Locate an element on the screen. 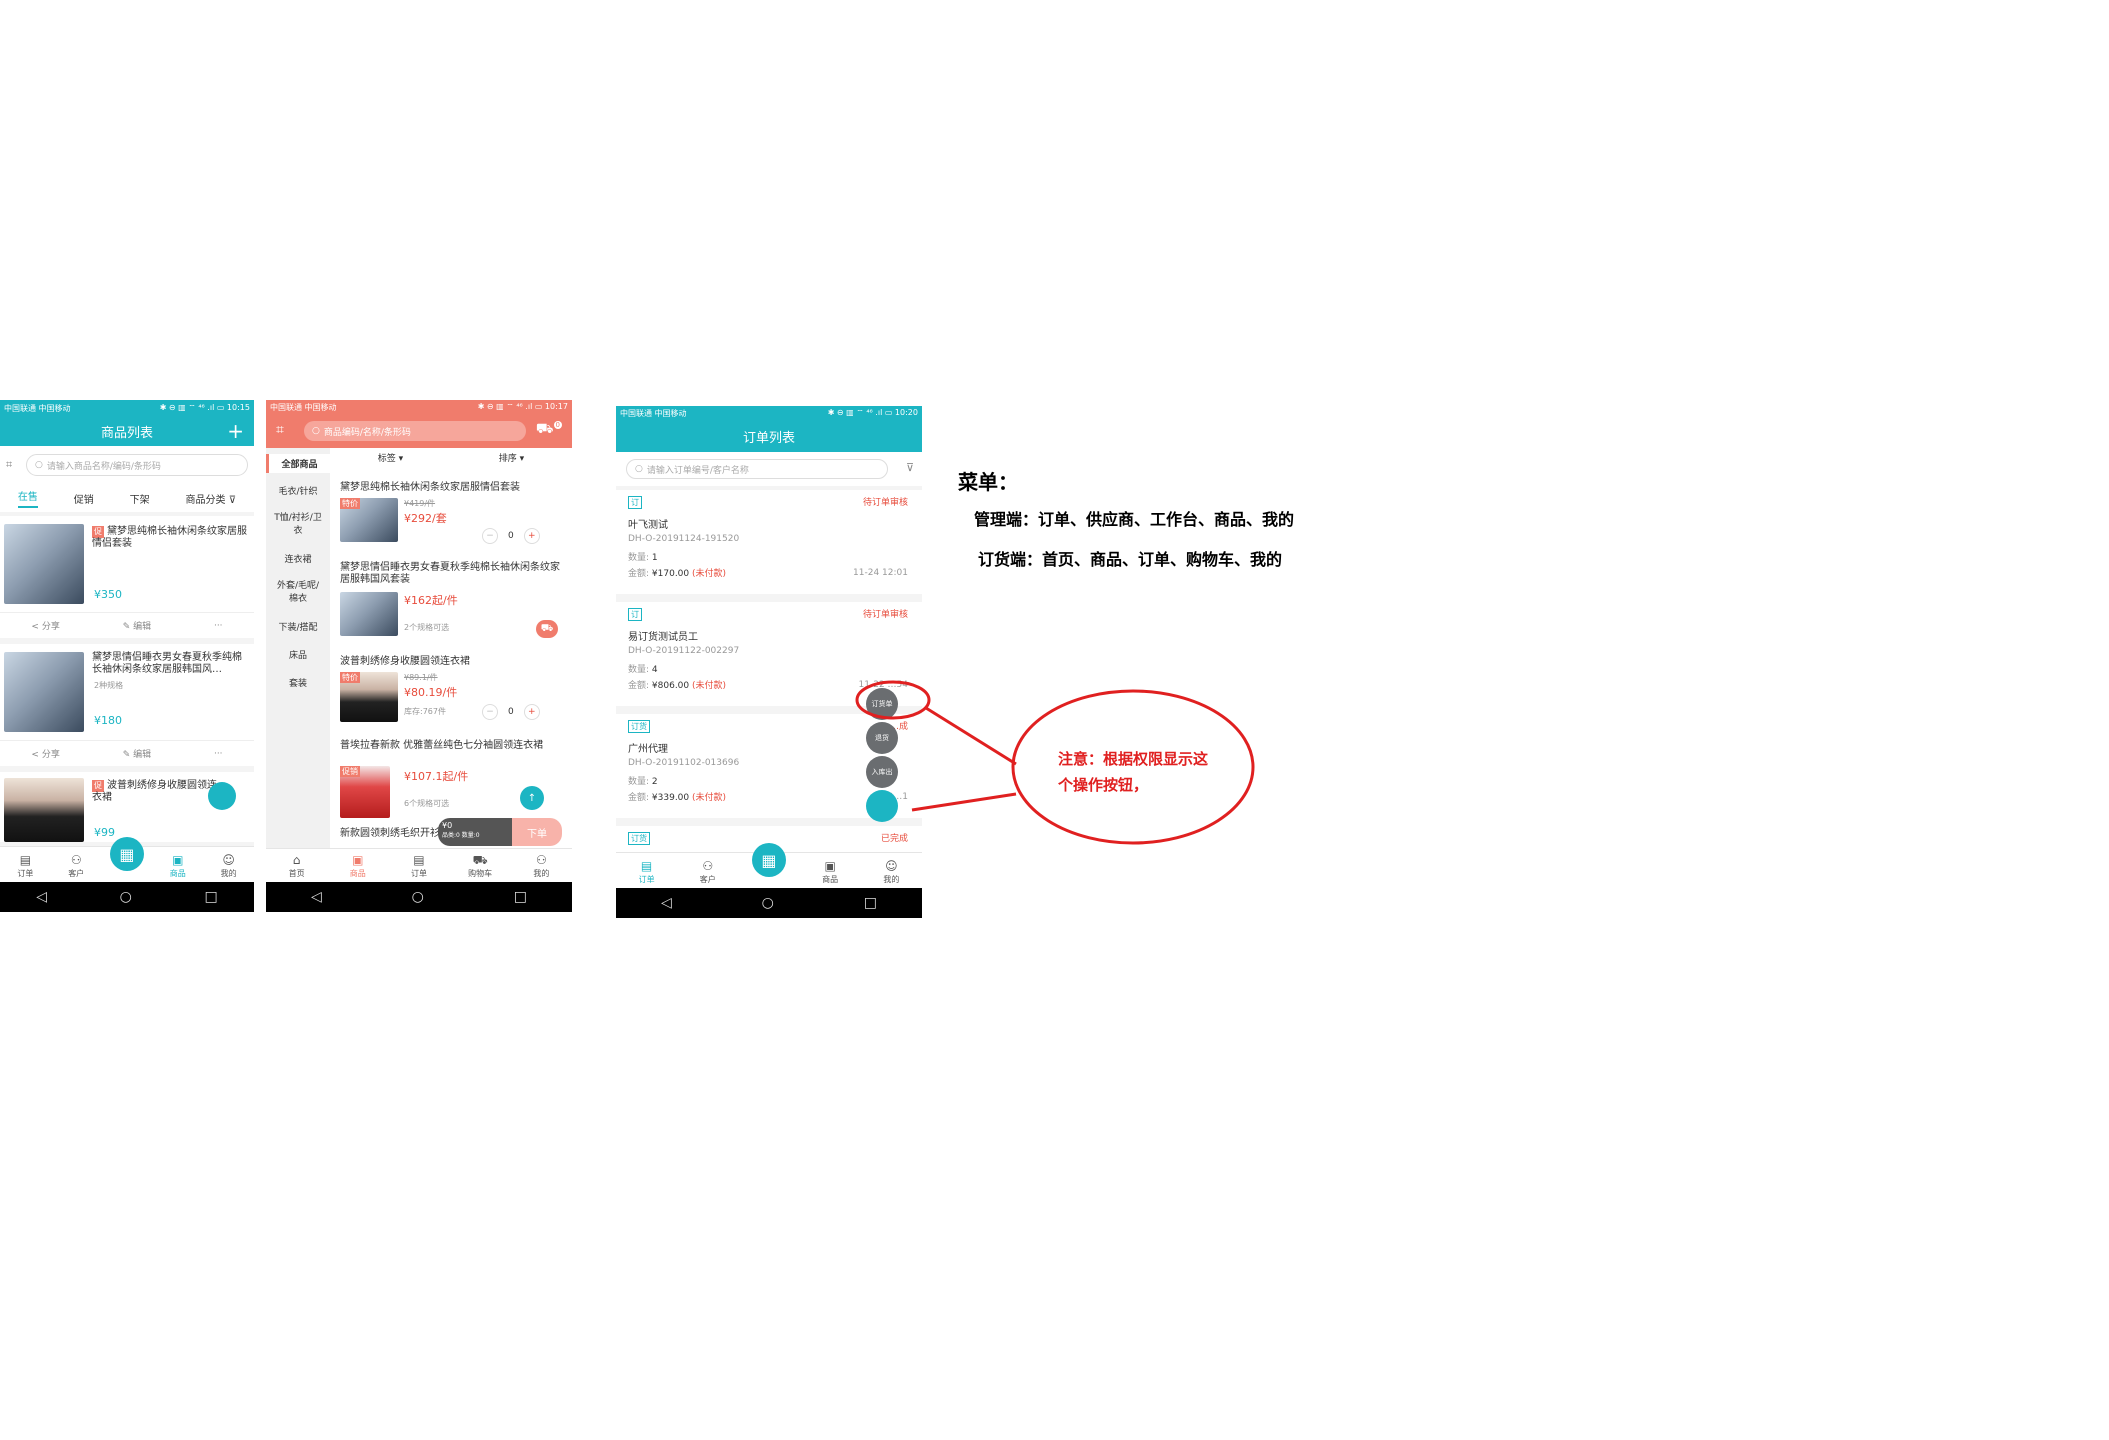 The width and height of the screenshot is (2109, 1440). search-area: ○ 请输入订单编号/客户名称 ⊽ is located at coordinates (769, 469).